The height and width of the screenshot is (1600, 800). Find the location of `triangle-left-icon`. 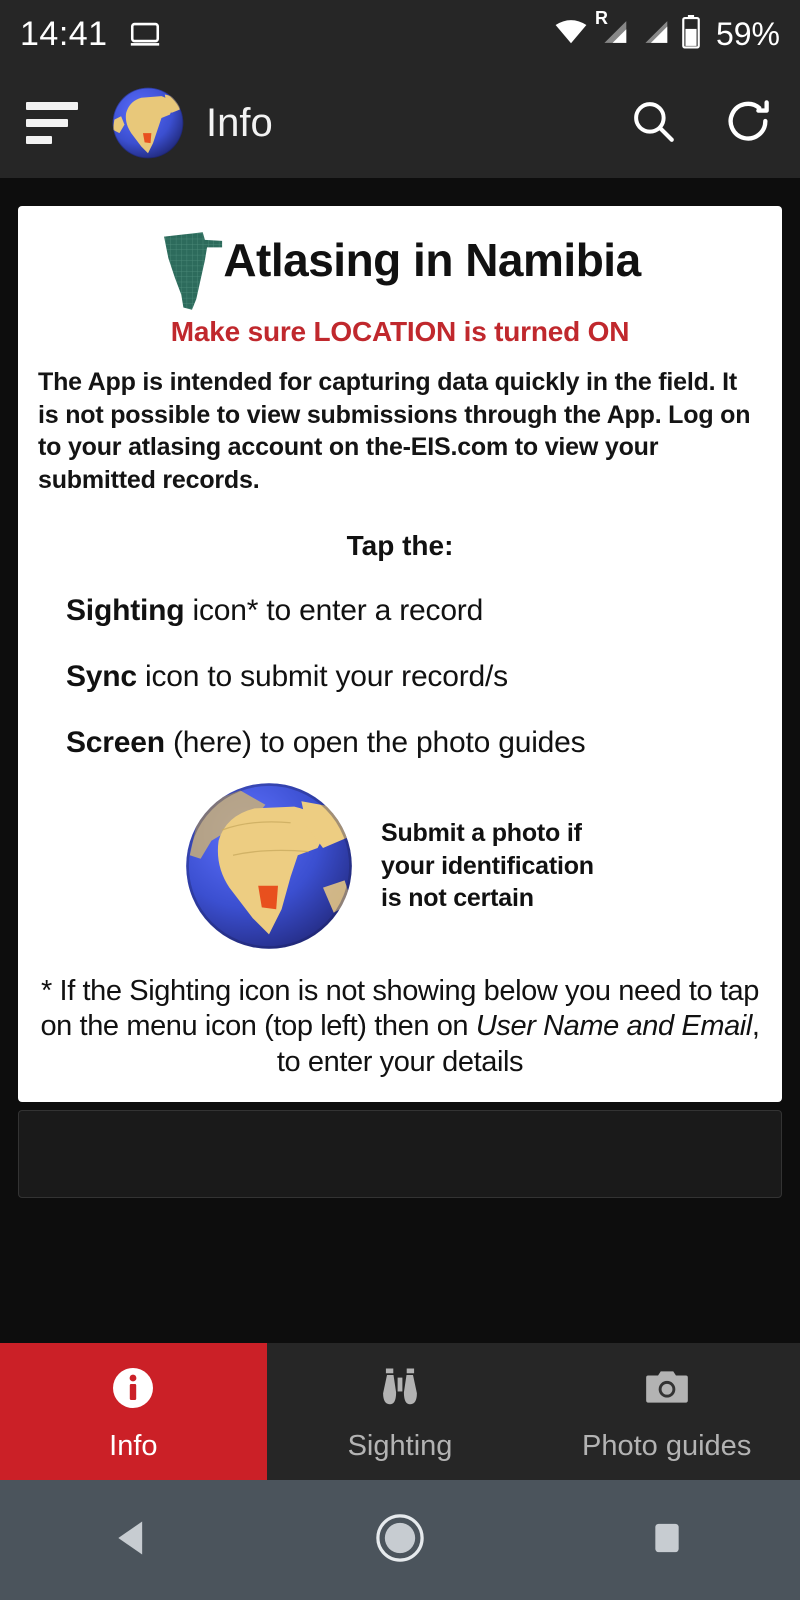

triangle-left-icon is located at coordinates (133, 1540).